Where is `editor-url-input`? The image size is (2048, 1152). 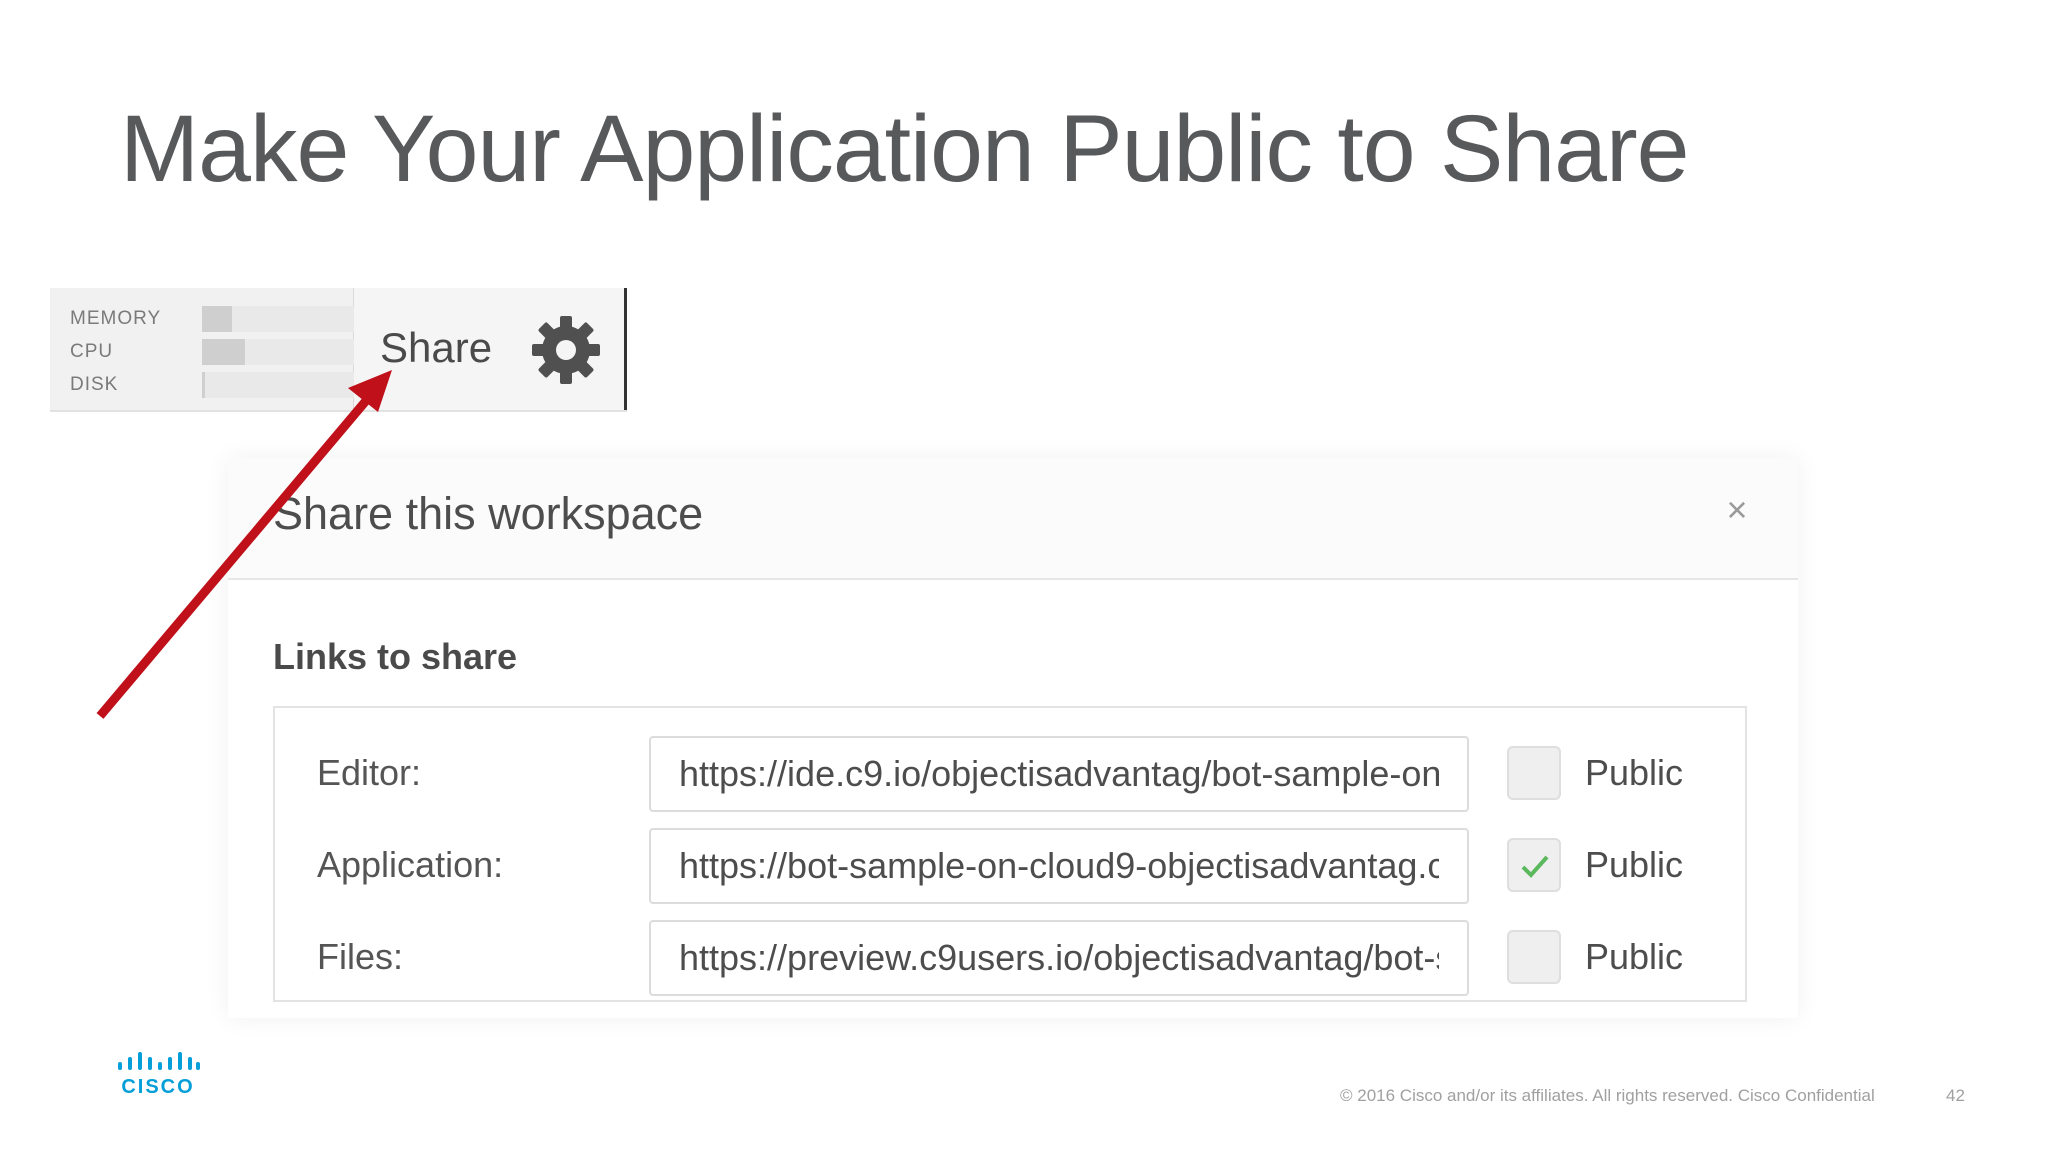 editor-url-input is located at coordinates (1059, 774).